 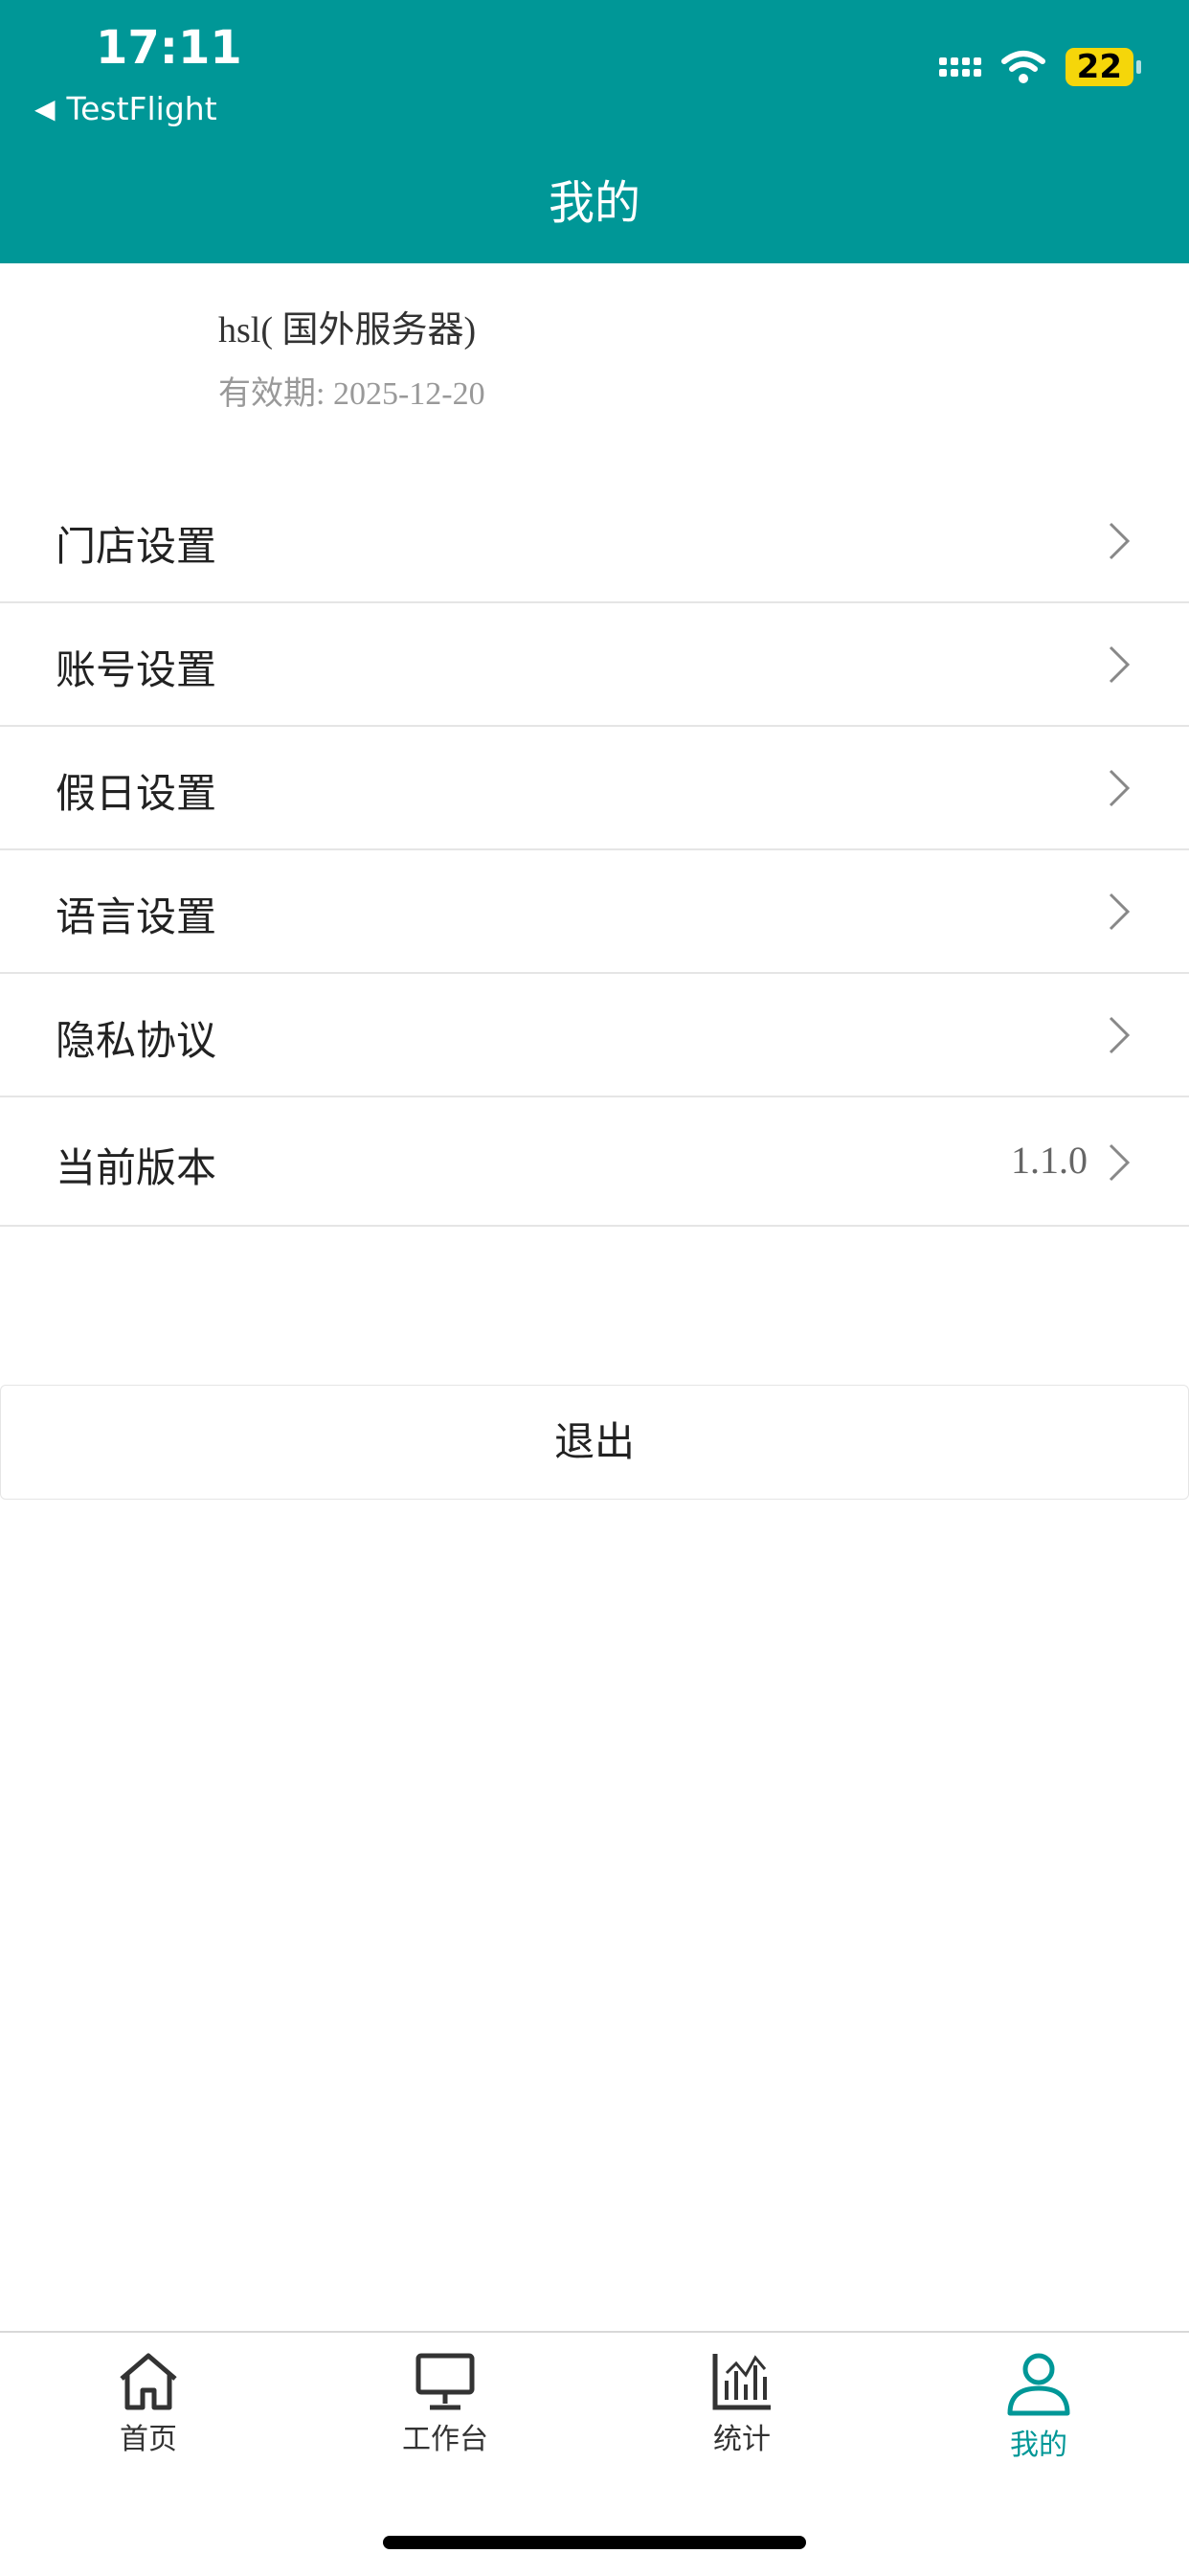 What do you see at coordinates (594, 131) in the screenshot?
I see `top-header: 17:11 ◀ TestFlight 22 我的` at bounding box center [594, 131].